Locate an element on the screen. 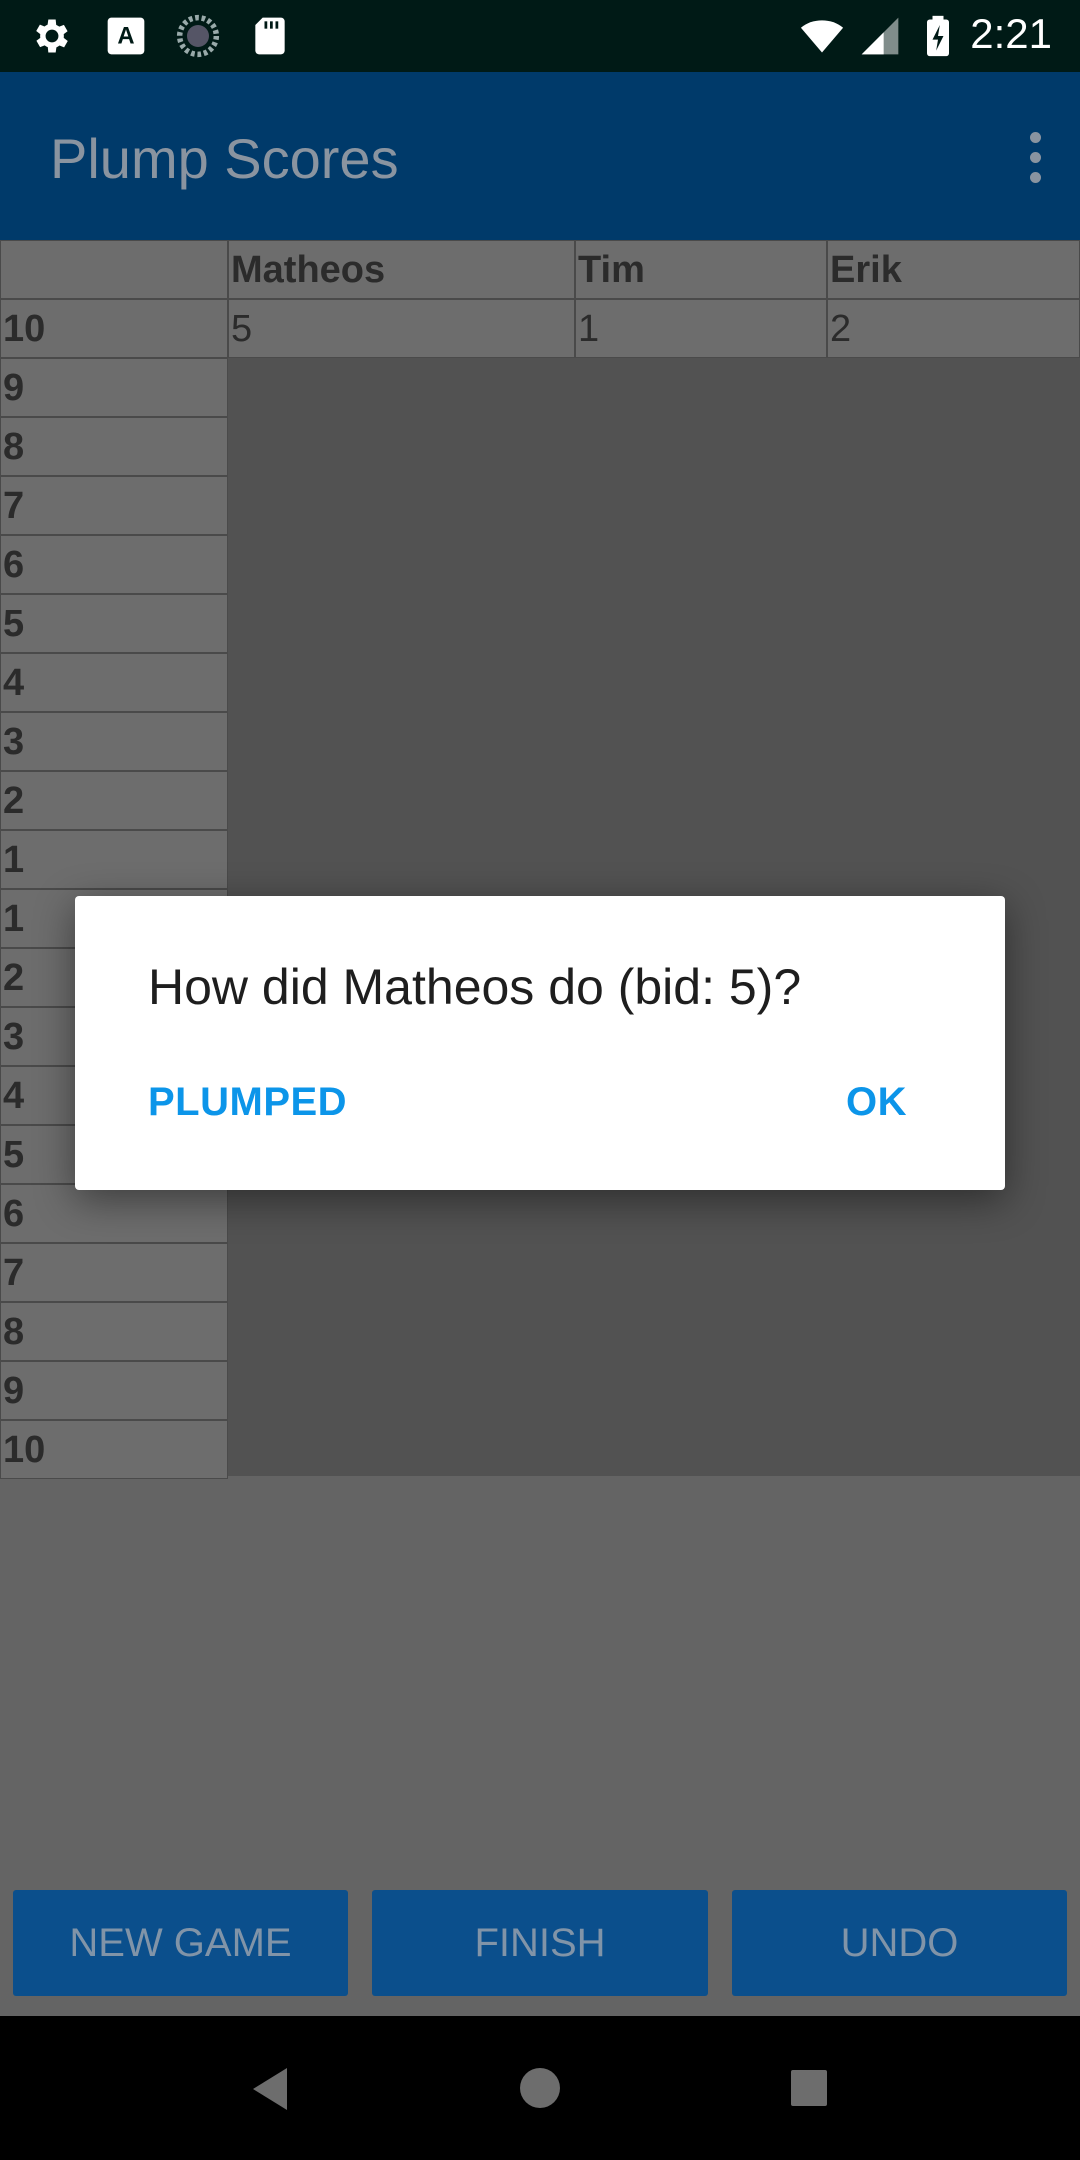 The height and width of the screenshot is (2160, 1080). svg-text: A is located at coordinates (125, 35).